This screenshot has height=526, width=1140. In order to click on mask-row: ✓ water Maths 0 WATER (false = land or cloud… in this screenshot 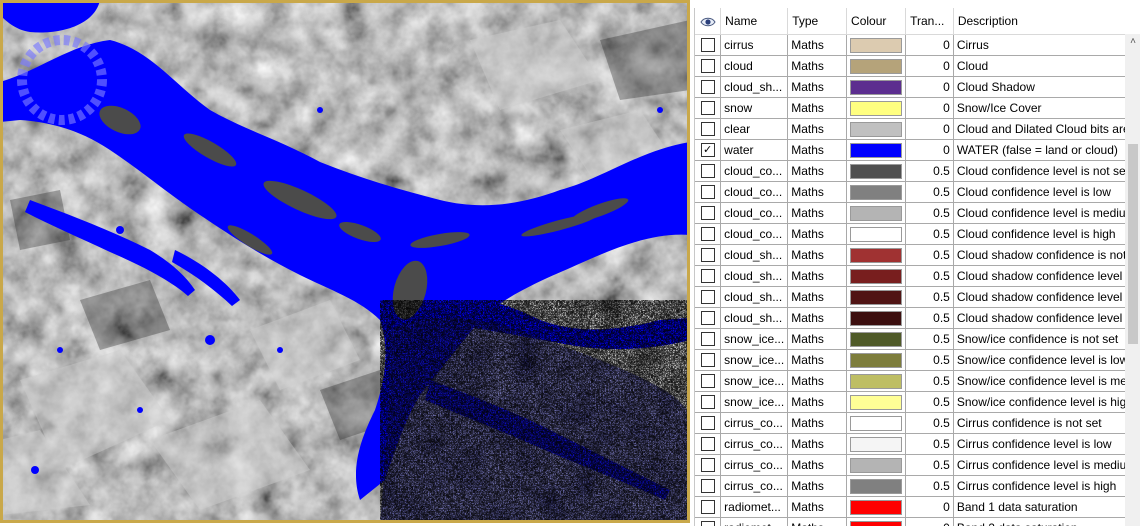, I will do `click(917, 150)`.